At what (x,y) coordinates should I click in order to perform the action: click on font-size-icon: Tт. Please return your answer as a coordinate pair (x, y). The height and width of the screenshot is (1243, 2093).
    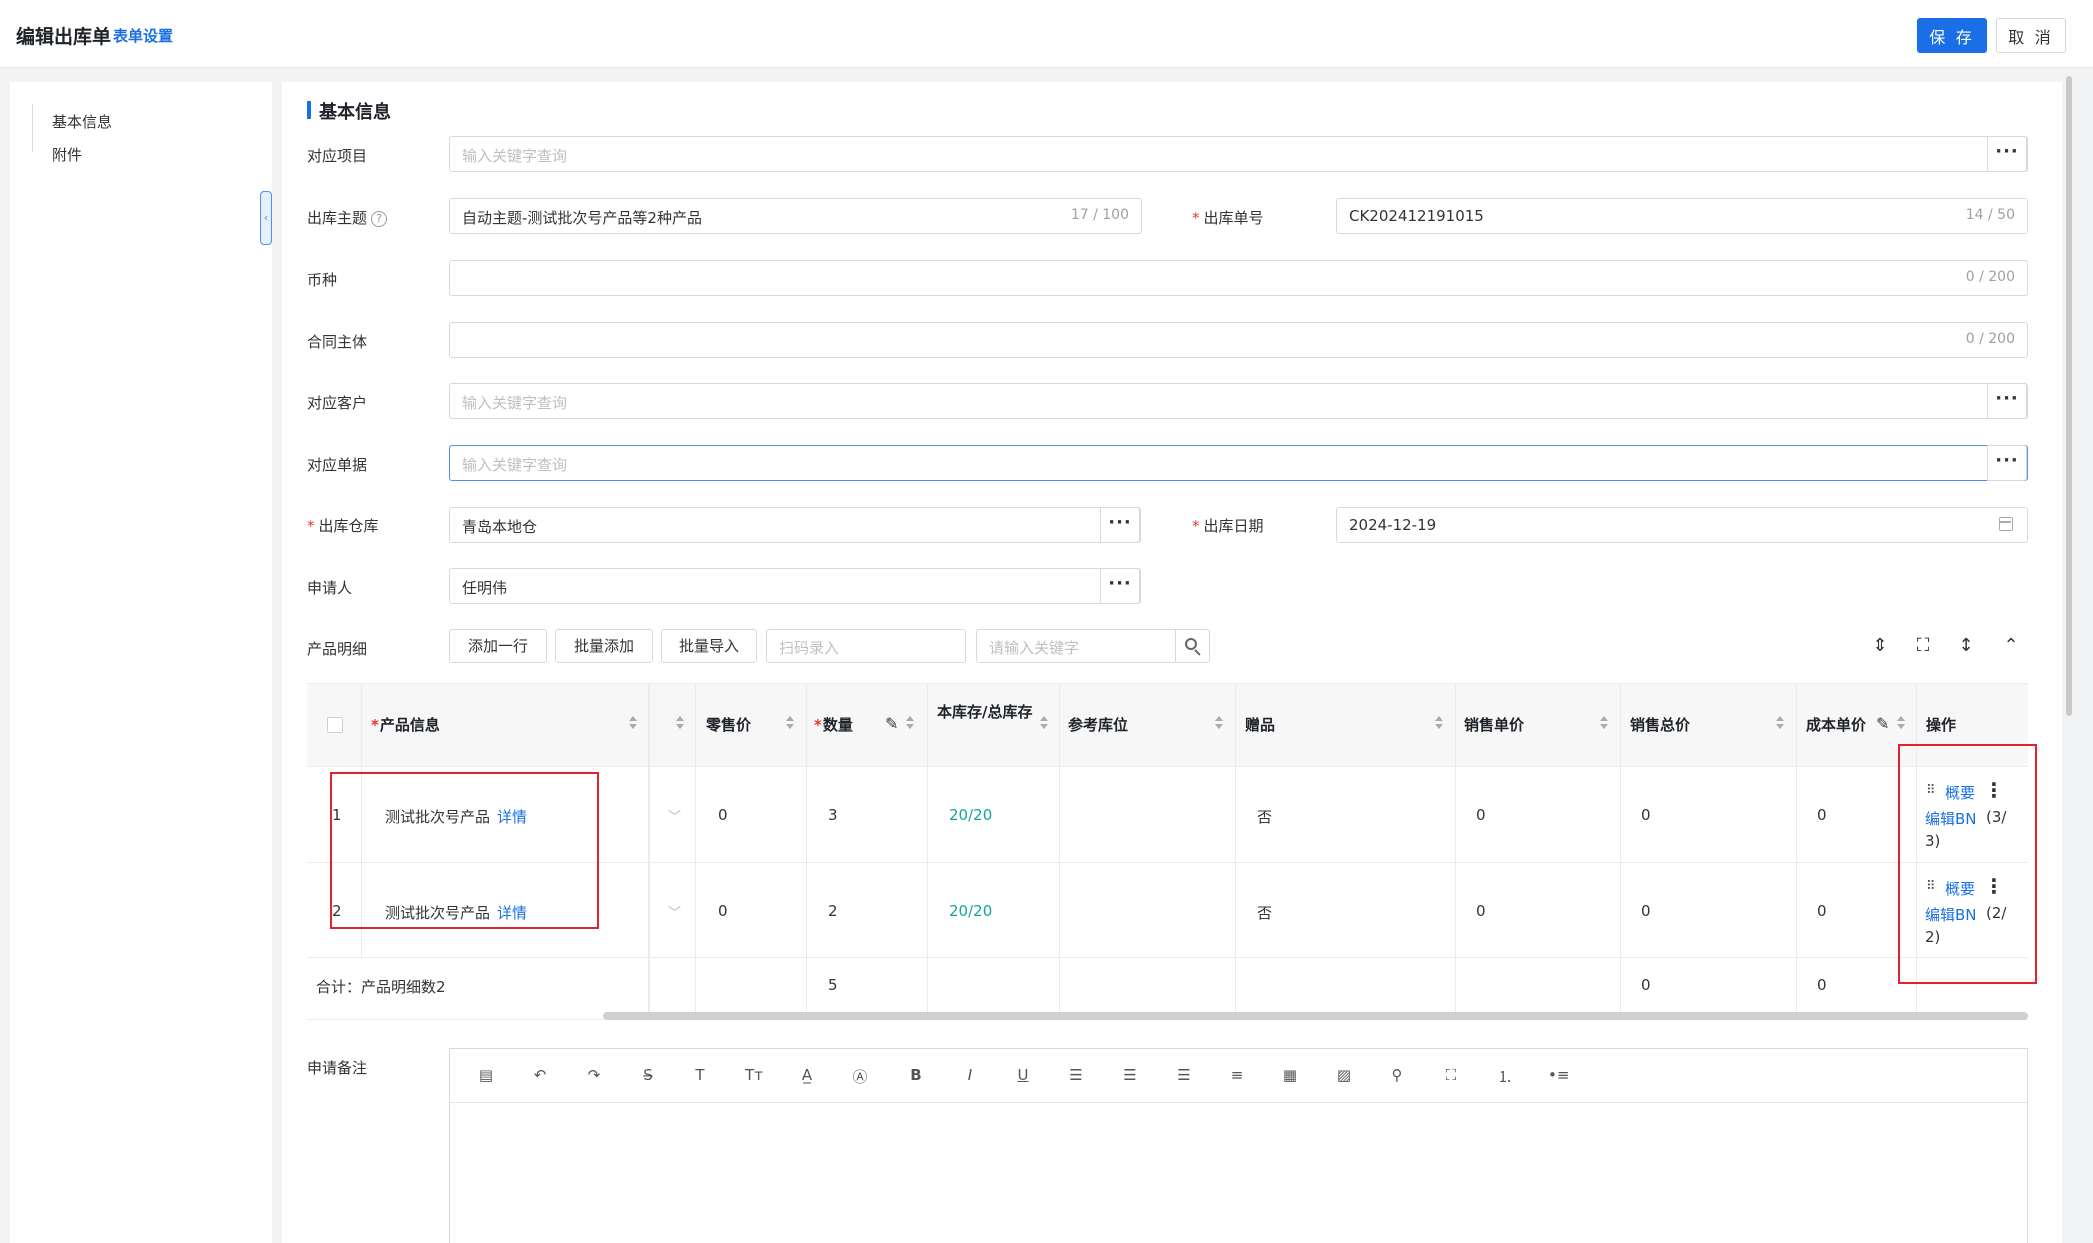
    Looking at the image, I should click on (754, 1075).